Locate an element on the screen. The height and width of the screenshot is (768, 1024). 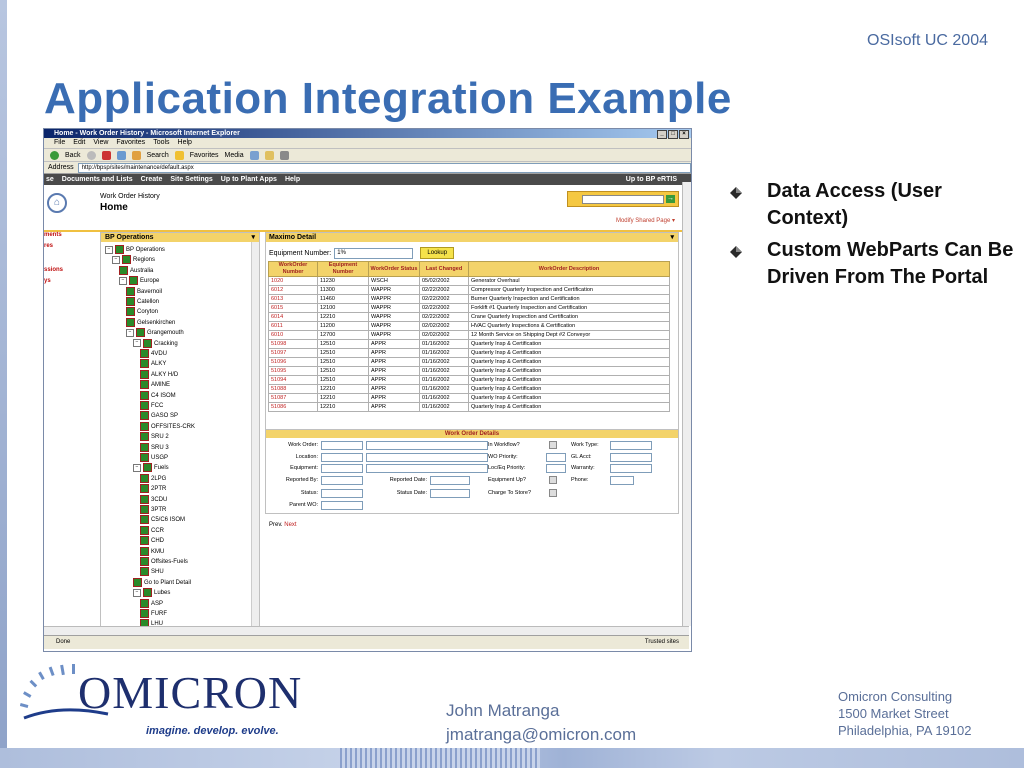
work-order-field is located at coordinates (342, 445).